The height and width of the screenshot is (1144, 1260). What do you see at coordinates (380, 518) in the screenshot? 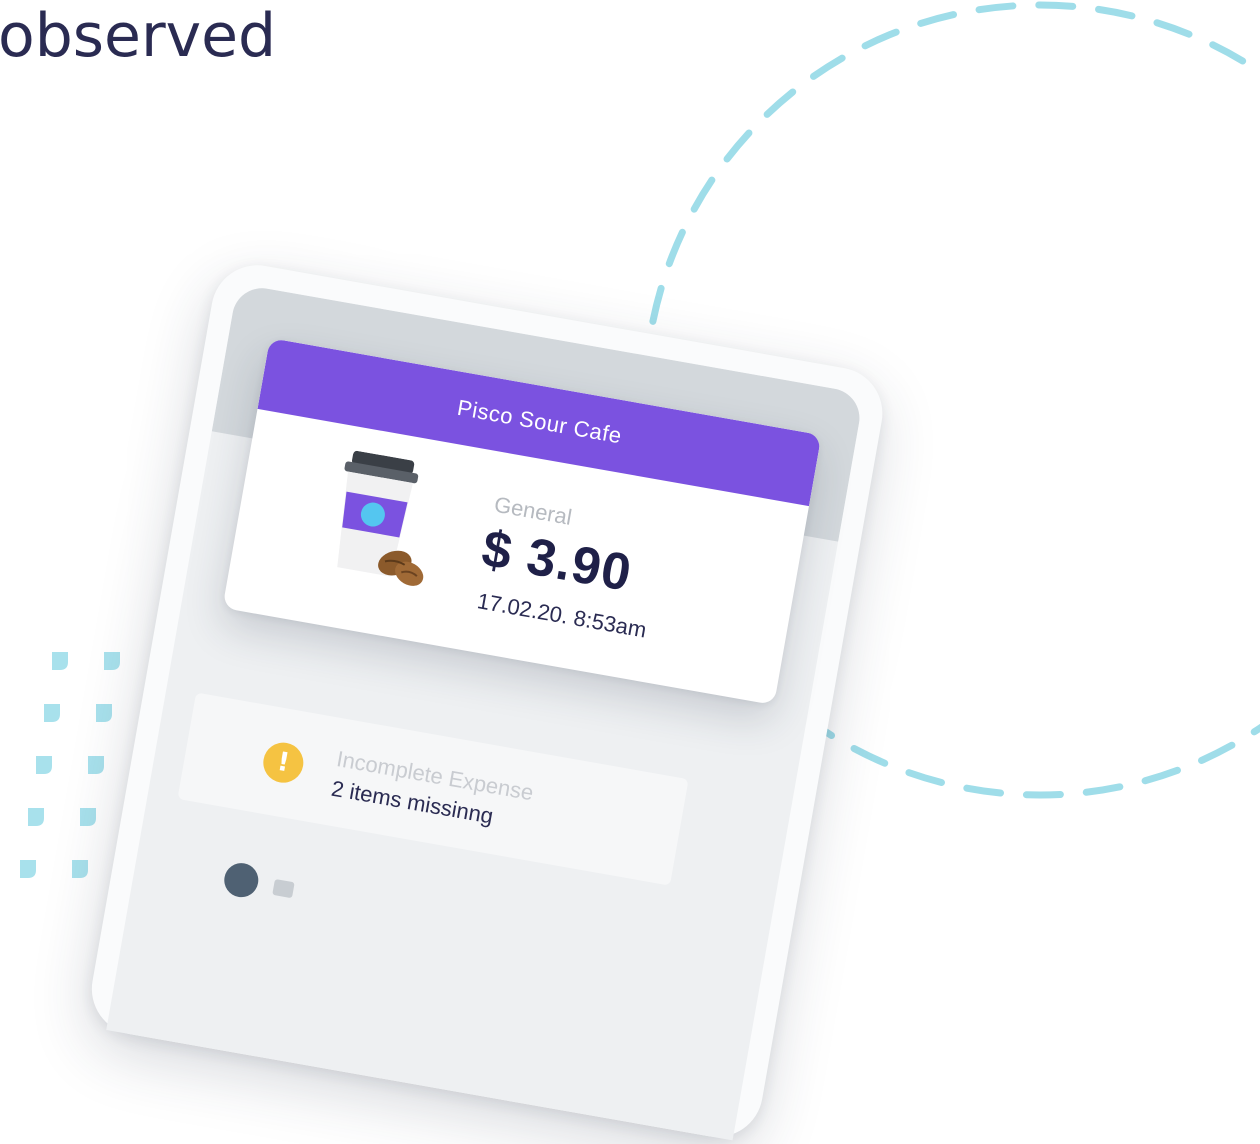
I see `coffee-cup-icon` at bounding box center [380, 518].